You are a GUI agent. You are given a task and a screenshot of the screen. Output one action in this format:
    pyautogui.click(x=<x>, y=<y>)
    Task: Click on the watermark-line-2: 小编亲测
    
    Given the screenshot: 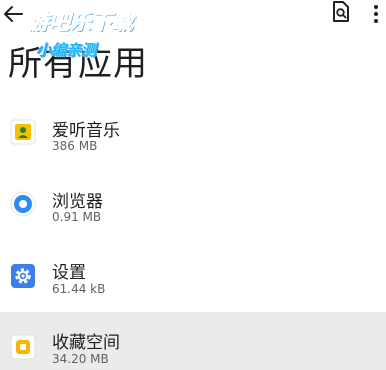 What is the action you would take?
    pyautogui.click(x=66, y=50)
    